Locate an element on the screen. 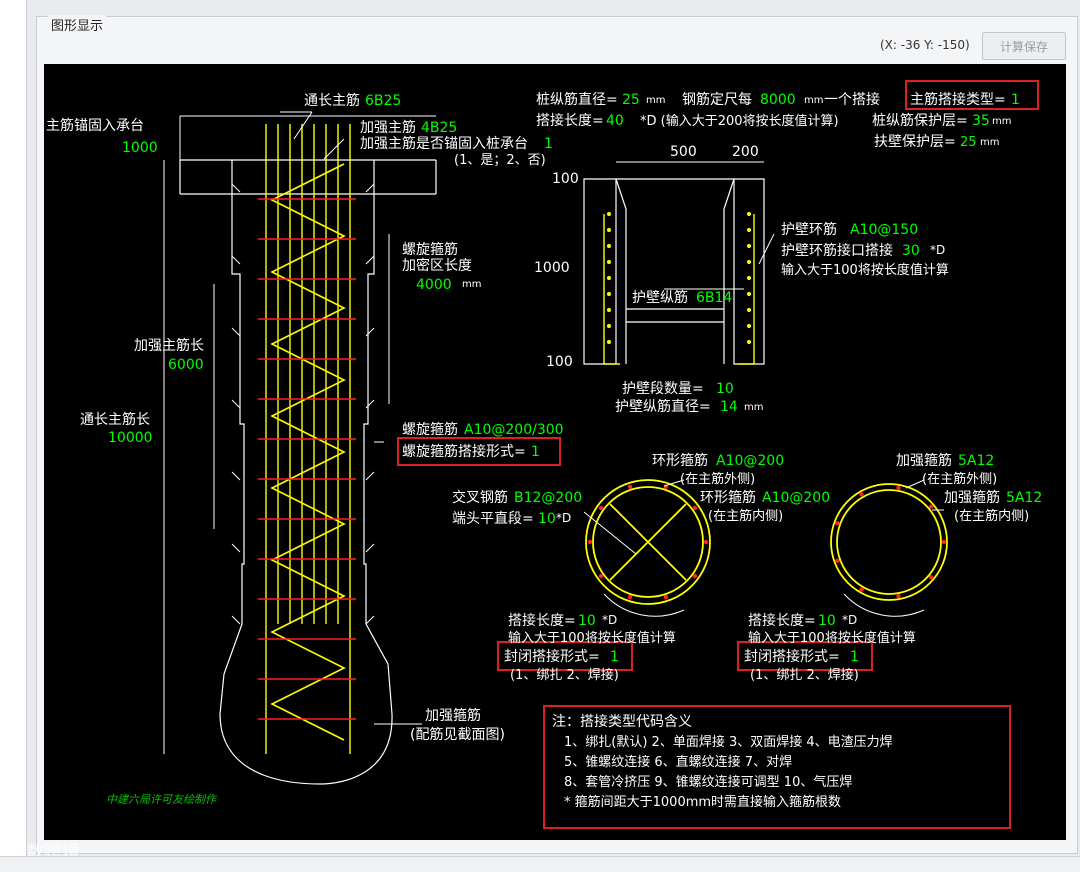  panel-title: 图形显示 is located at coordinates (77, 24).